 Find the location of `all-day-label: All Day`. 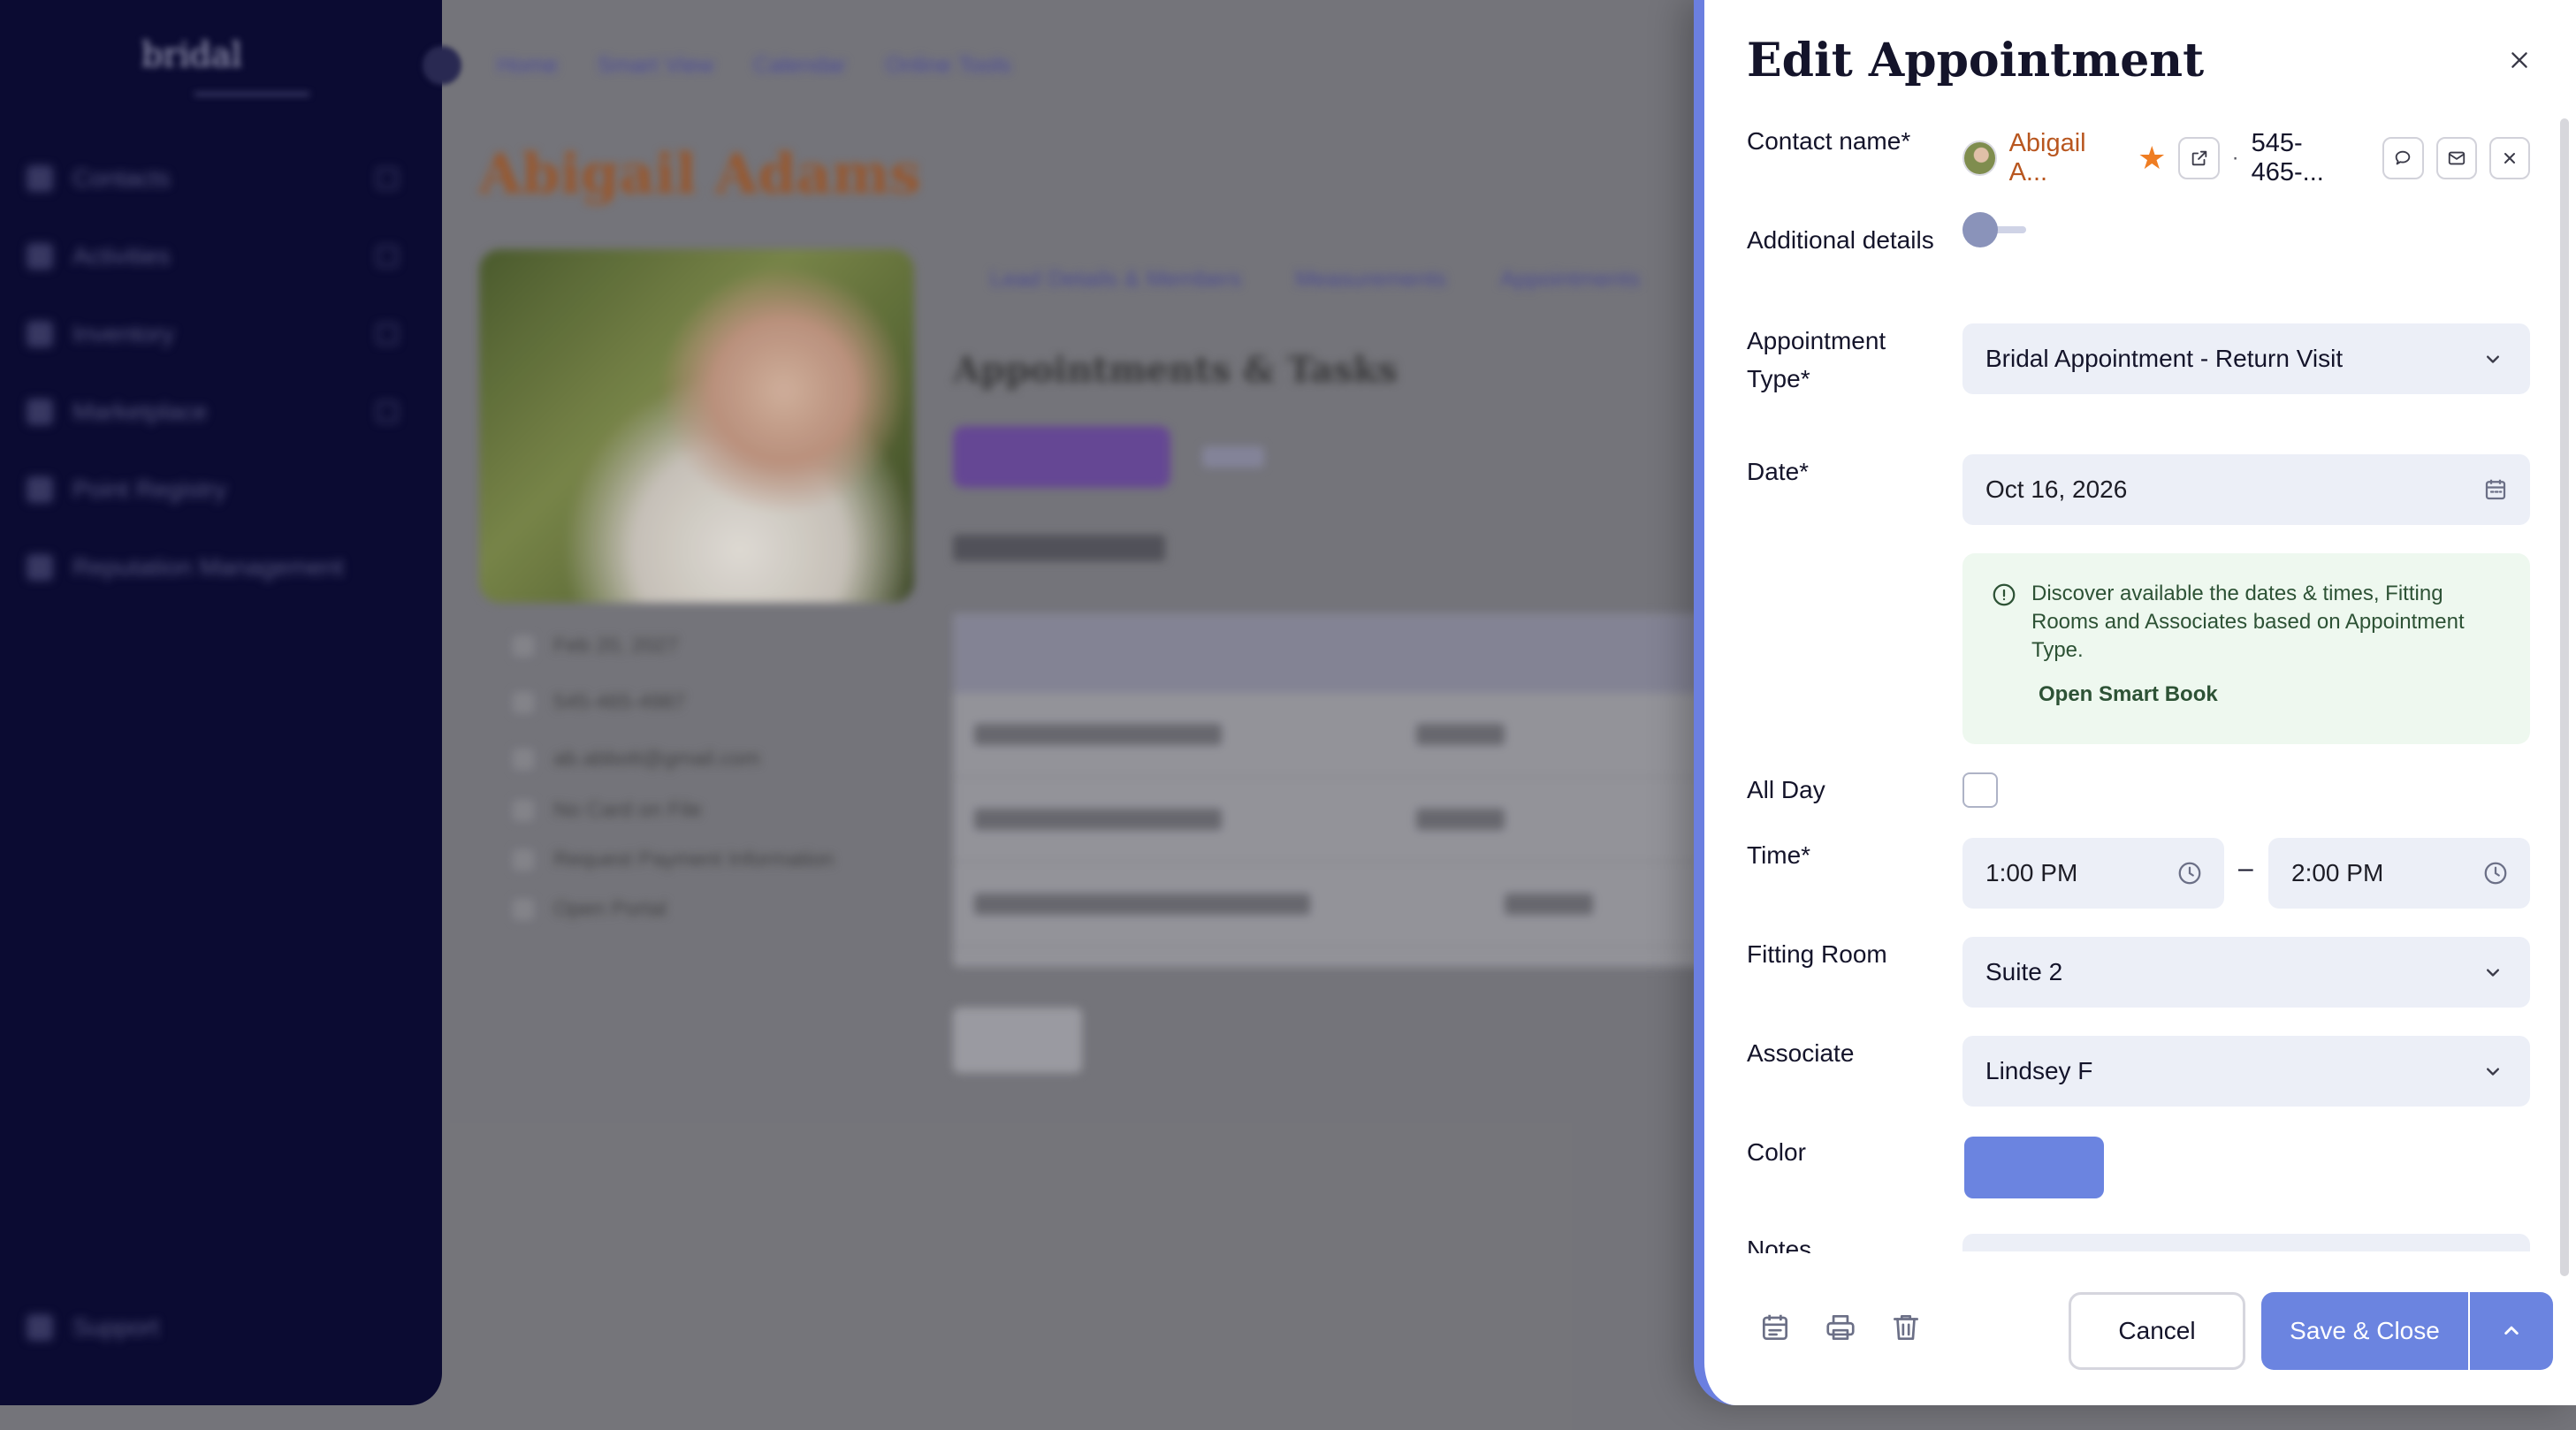

all-day-label: All Day is located at coordinates (1786, 790).